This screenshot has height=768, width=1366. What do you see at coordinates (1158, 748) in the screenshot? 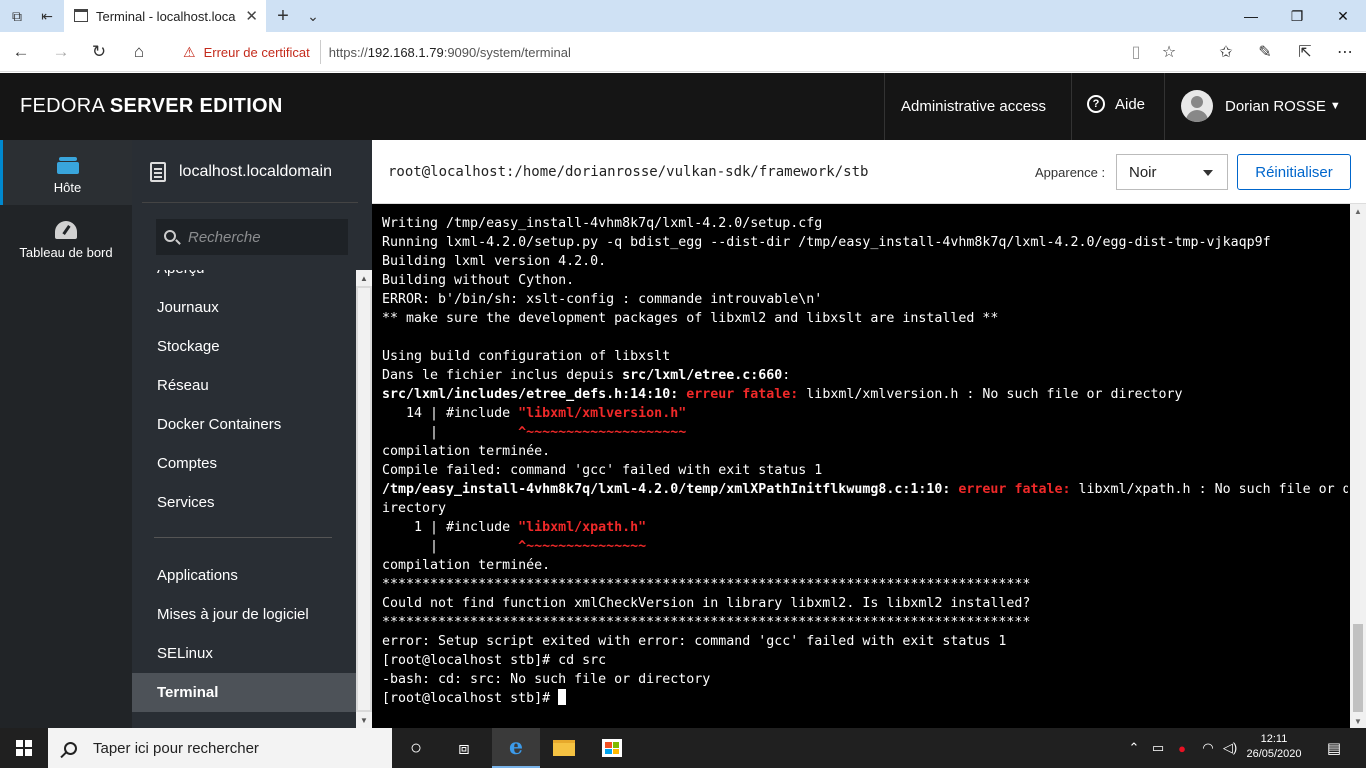
I see `battery-icon: ▭` at bounding box center [1158, 748].